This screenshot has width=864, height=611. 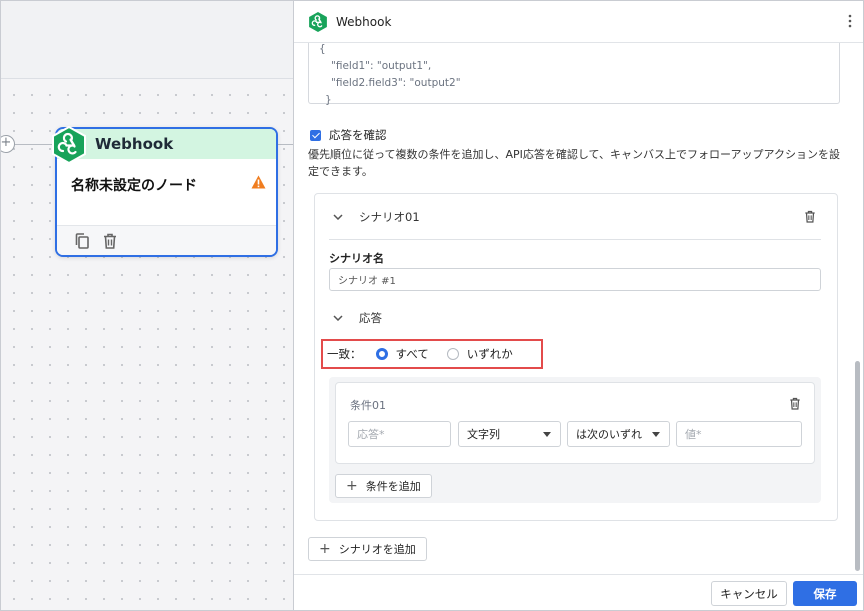 What do you see at coordinates (147, 40) in the screenshot?
I see `canvas-toolbar-area` at bounding box center [147, 40].